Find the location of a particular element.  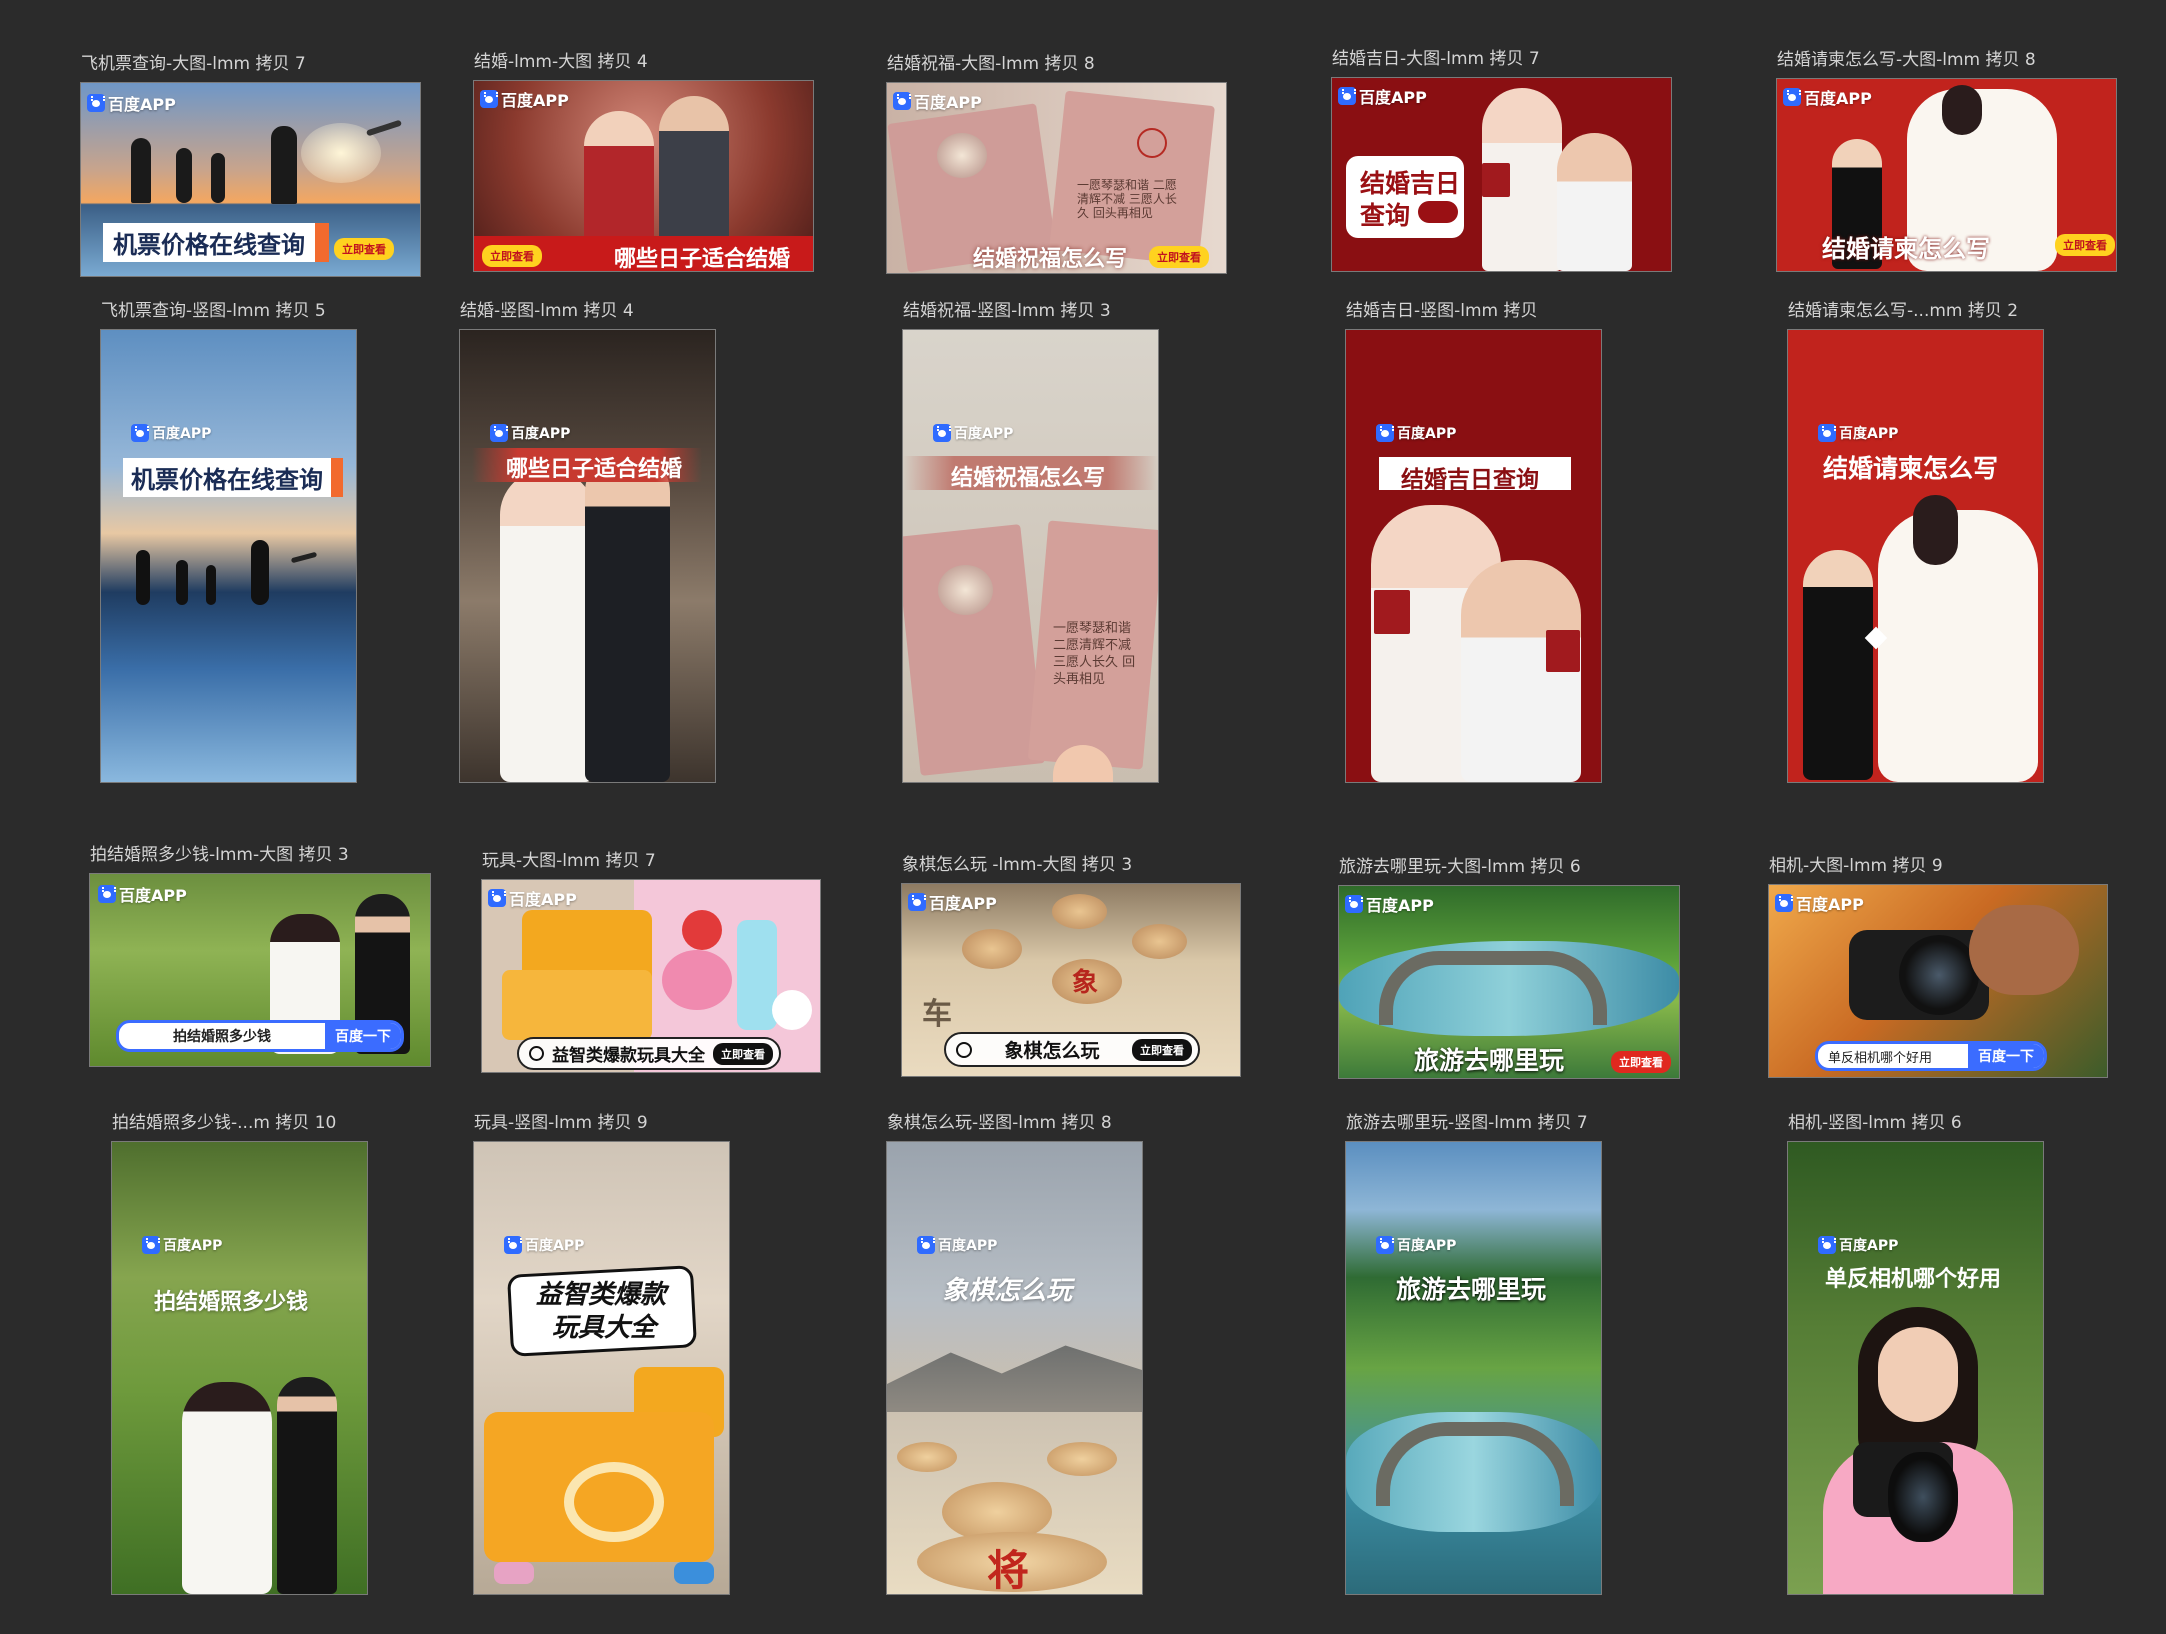

banner-invitation-portrait: 结婚请柬怎么写 is located at coordinates (1915, 556).